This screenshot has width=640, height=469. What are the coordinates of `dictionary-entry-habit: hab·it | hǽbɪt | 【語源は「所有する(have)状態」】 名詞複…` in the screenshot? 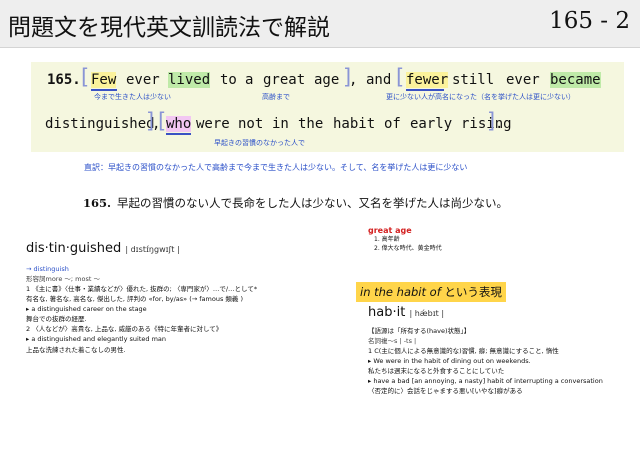 It's located at (500, 350).